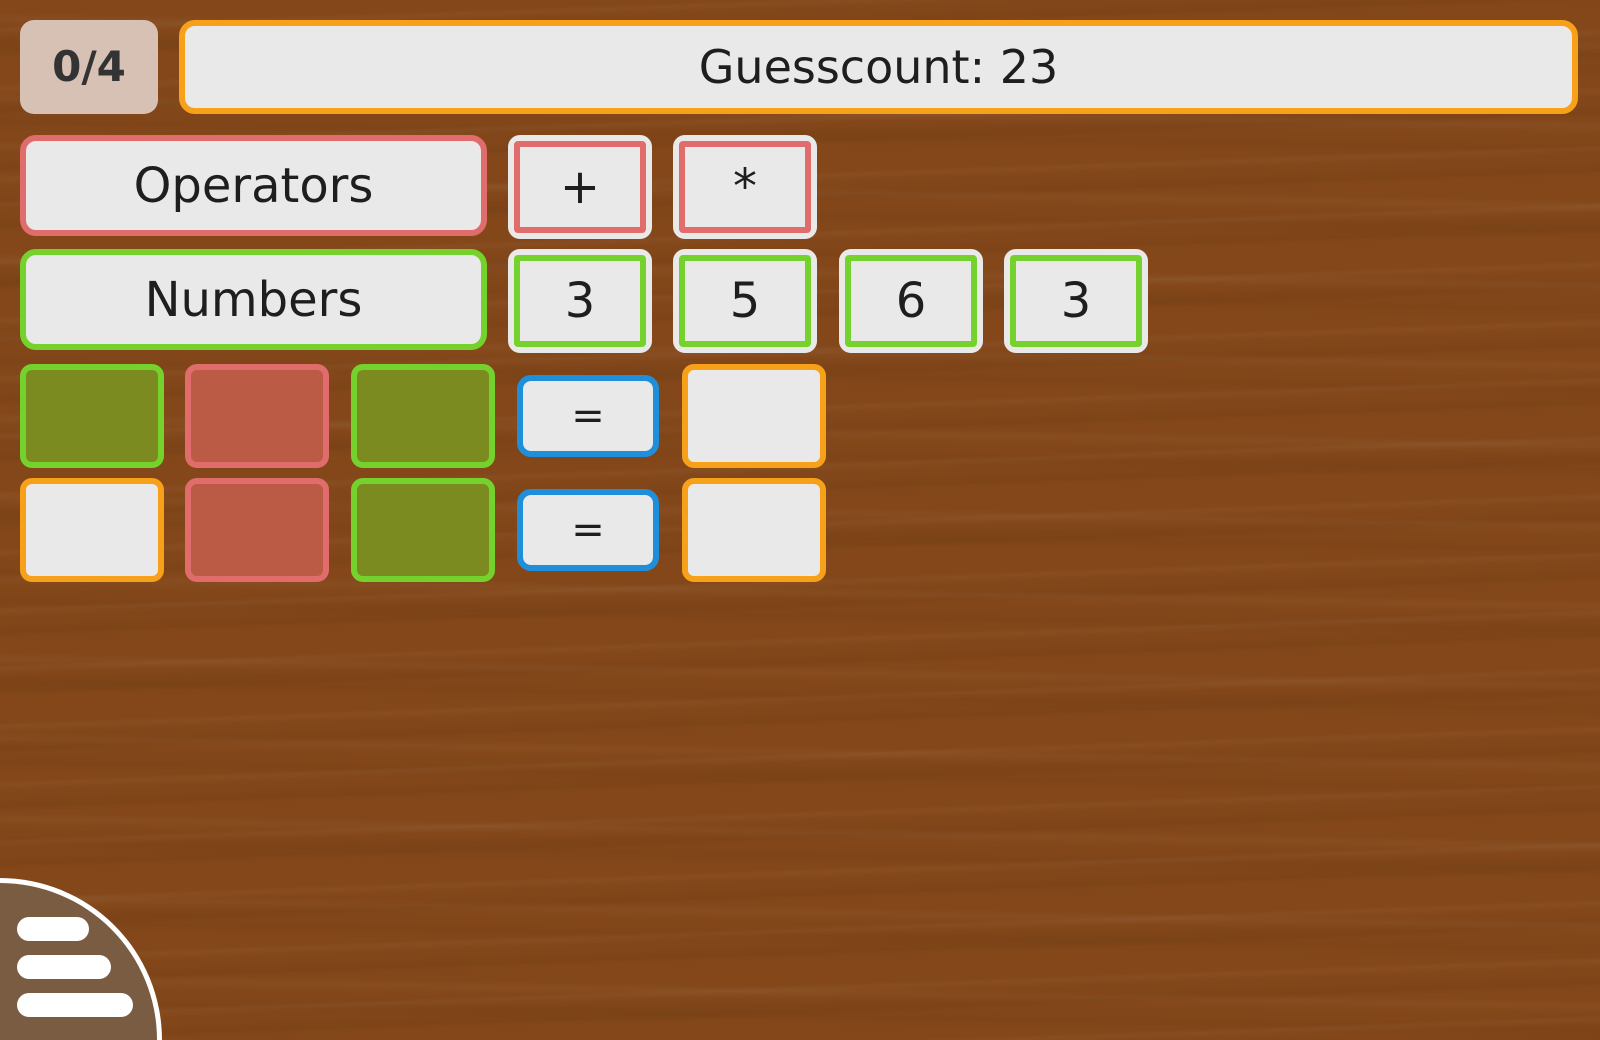 This screenshot has height=1040, width=1600. What do you see at coordinates (754, 530) in the screenshot?
I see `equation-2-result` at bounding box center [754, 530].